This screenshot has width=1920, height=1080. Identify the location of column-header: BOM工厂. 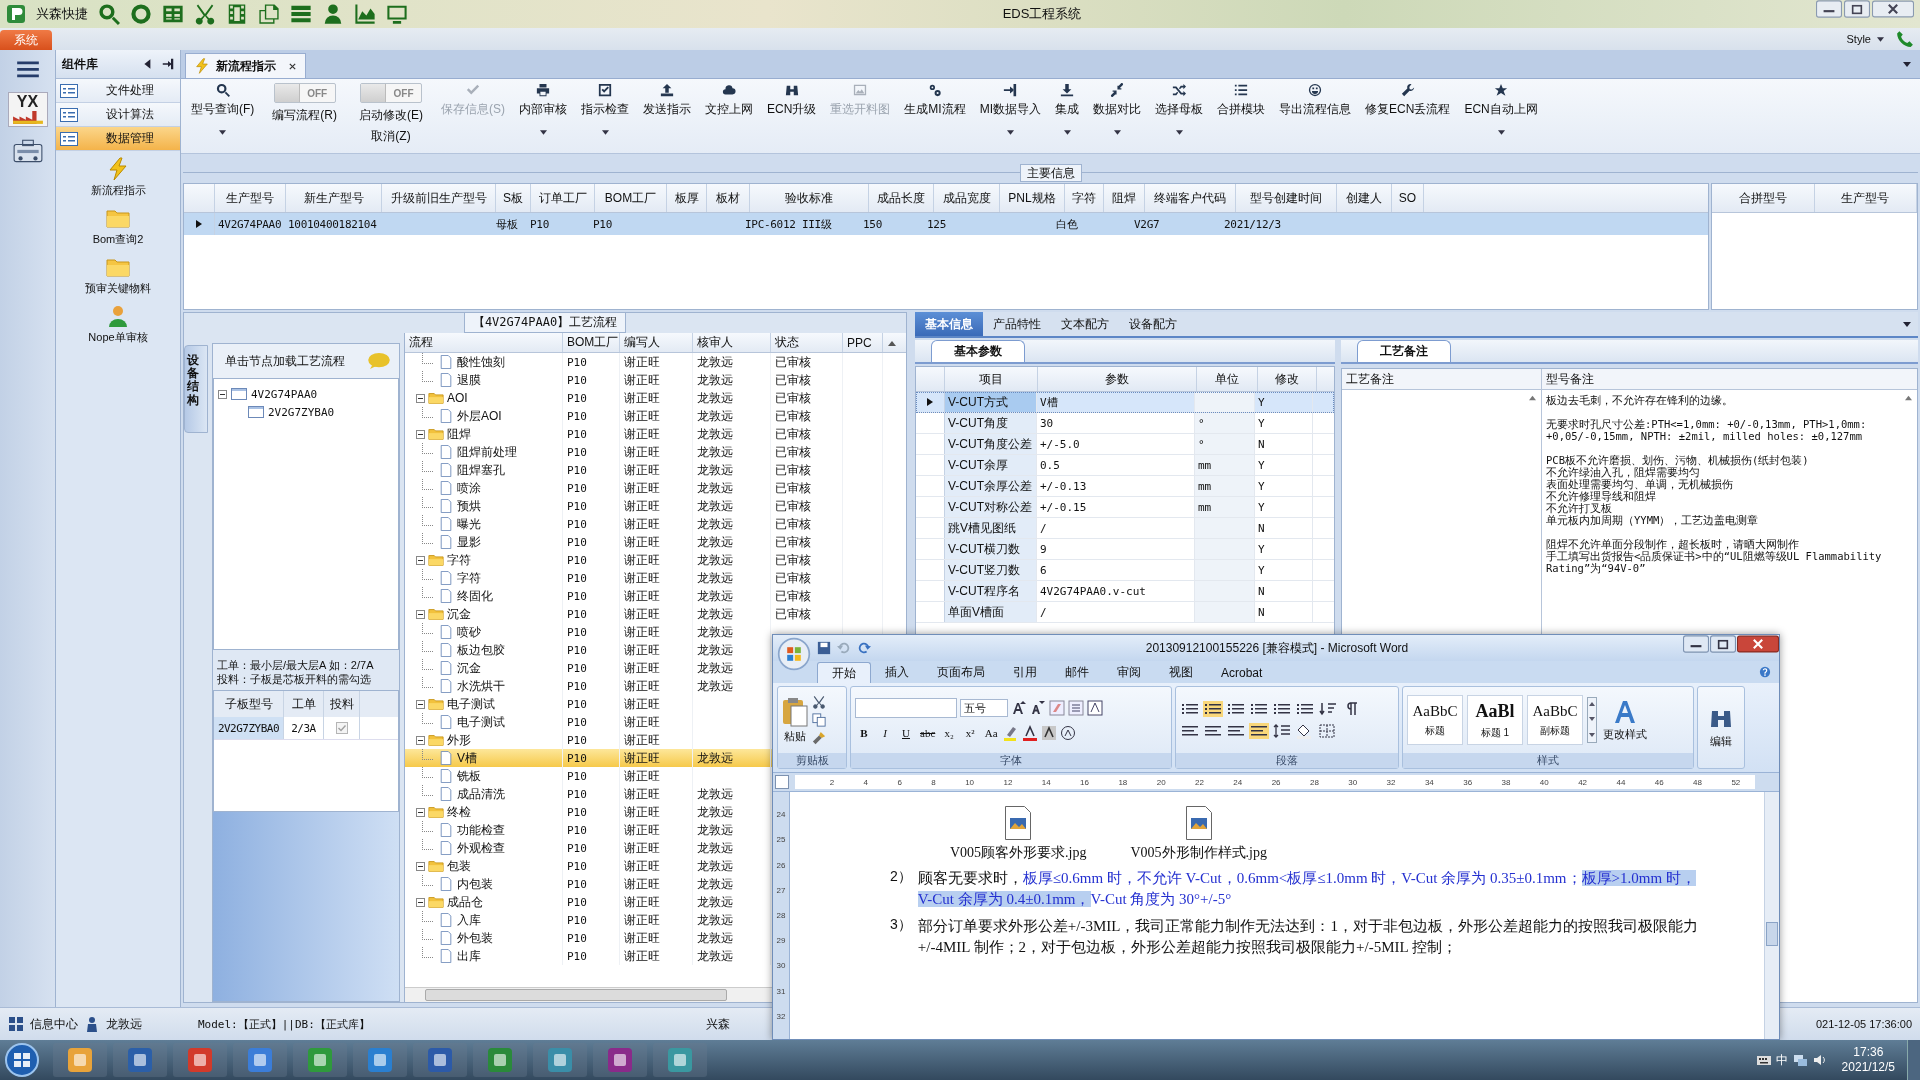
(591, 342).